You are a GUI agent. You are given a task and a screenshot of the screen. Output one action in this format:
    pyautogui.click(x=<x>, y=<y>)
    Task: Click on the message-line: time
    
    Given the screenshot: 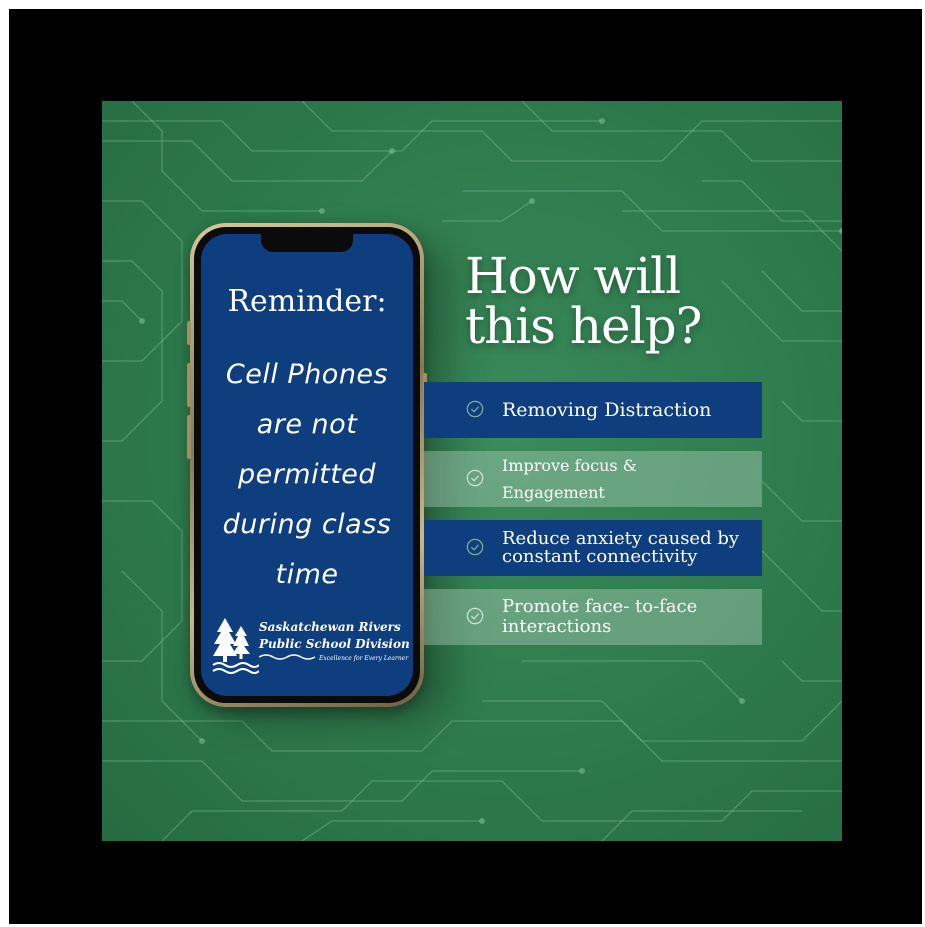 What is the action you would take?
    pyautogui.click(x=307, y=574)
    